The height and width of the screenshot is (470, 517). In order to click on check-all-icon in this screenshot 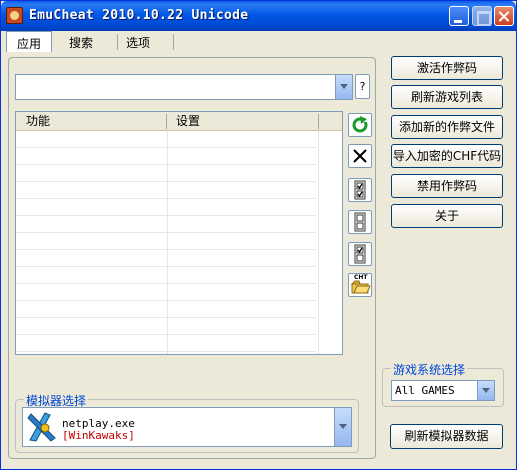, I will do `click(360, 190)`.